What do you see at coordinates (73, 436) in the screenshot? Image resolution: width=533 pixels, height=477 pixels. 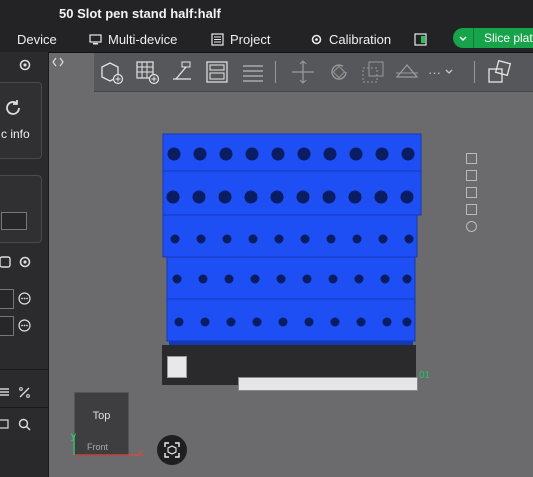 I see `axis-y-label: y` at bounding box center [73, 436].